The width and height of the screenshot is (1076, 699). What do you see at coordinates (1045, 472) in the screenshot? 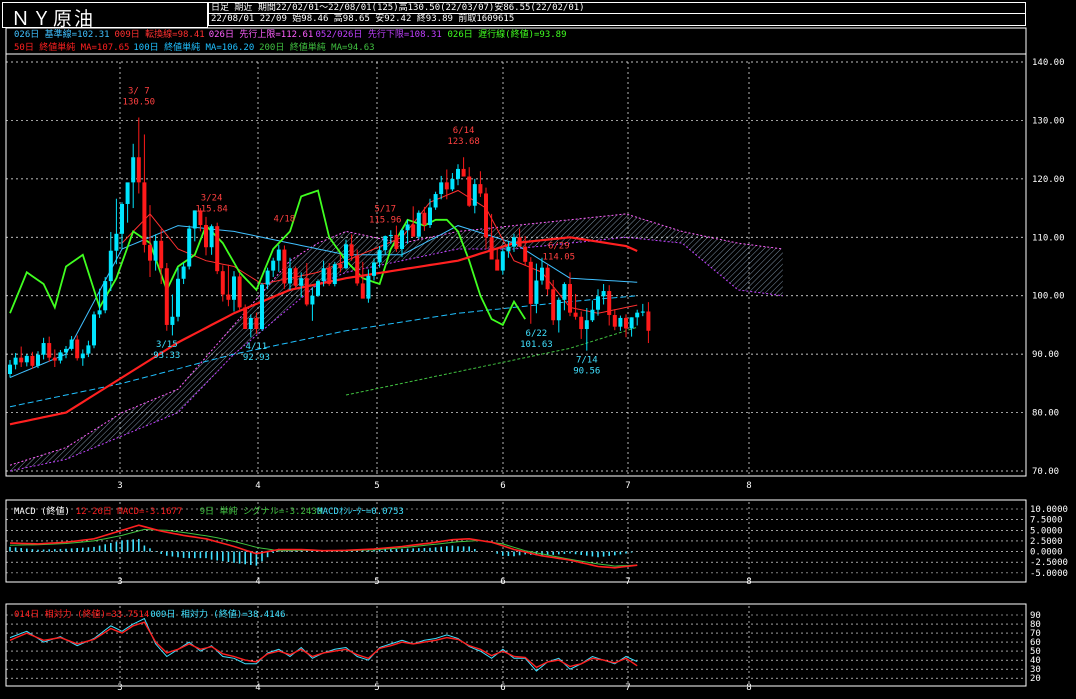
I see `price-tick-label: 70.00` at bounding box center [1045, 472].